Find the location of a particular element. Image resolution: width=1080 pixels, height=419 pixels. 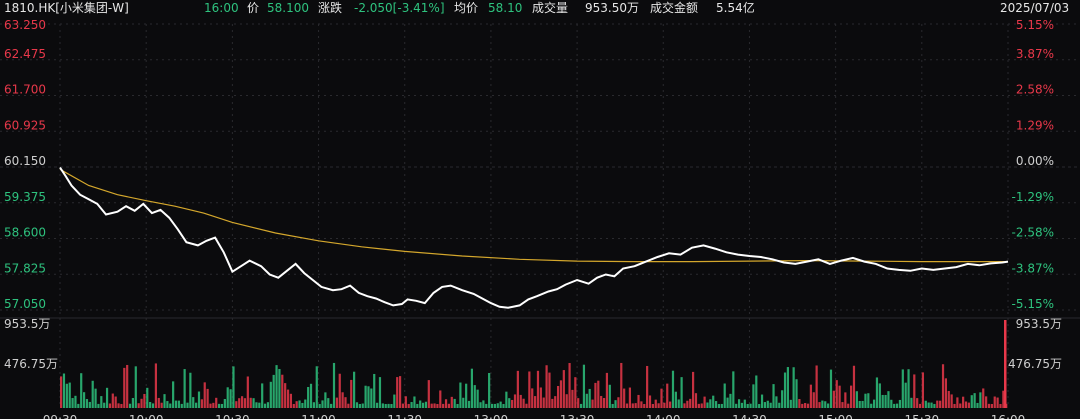

price-tick-label: 61.700 is located at coordinates (25, 90).